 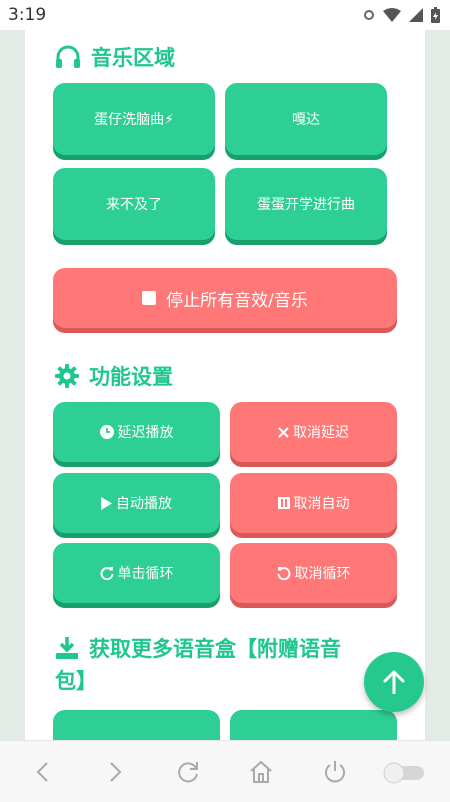 I want to click on music-section-title: 音乐区域, so click(x=115, y=57).